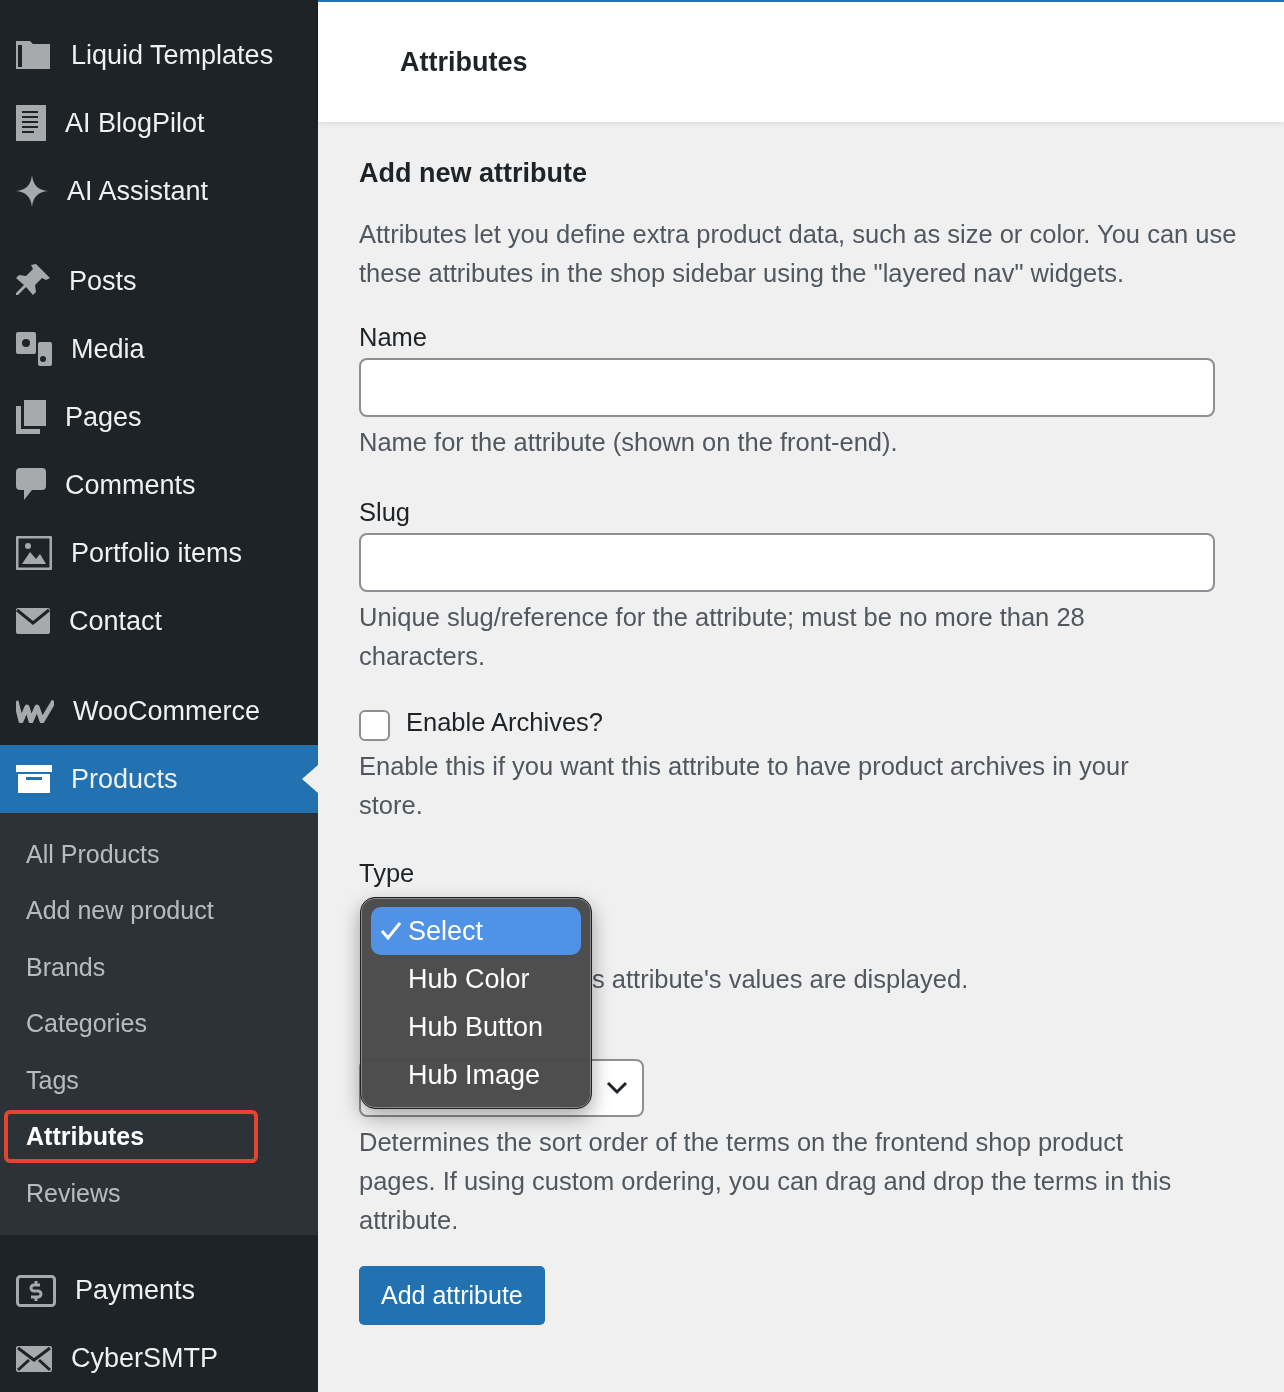 This screenshot has height=1392, width=1284. What do you see at coordinates (34, 779) in the screenshot?
I see `store-icon` at bounding box center [34, 779].